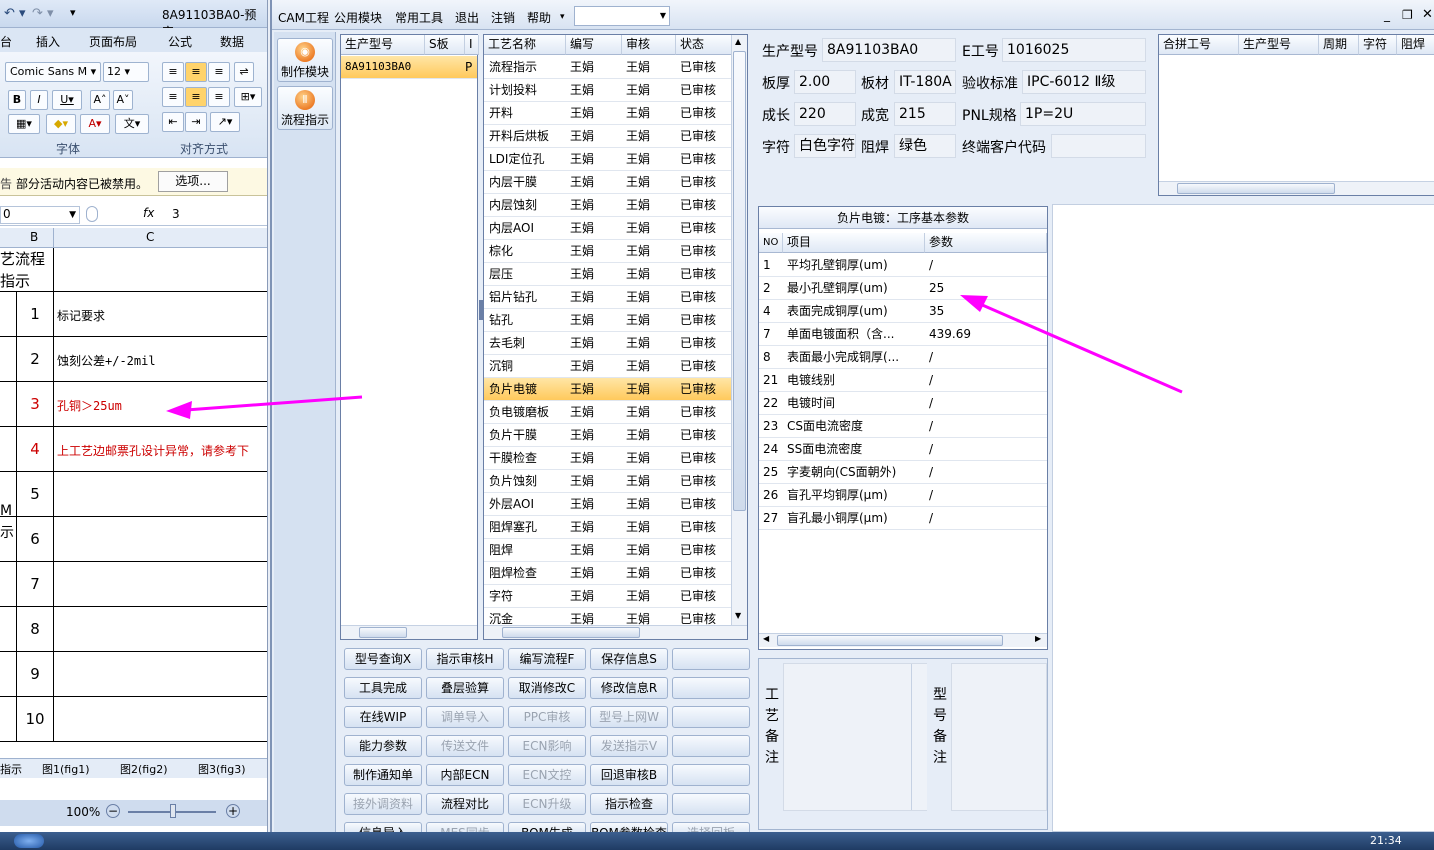 Image resolution: width=1434 pixels, height=850 pixels. What do you see at coordinates (974, 303) in the screenshot?
I see `arrow-right-head` at bounding box center [974, 303].